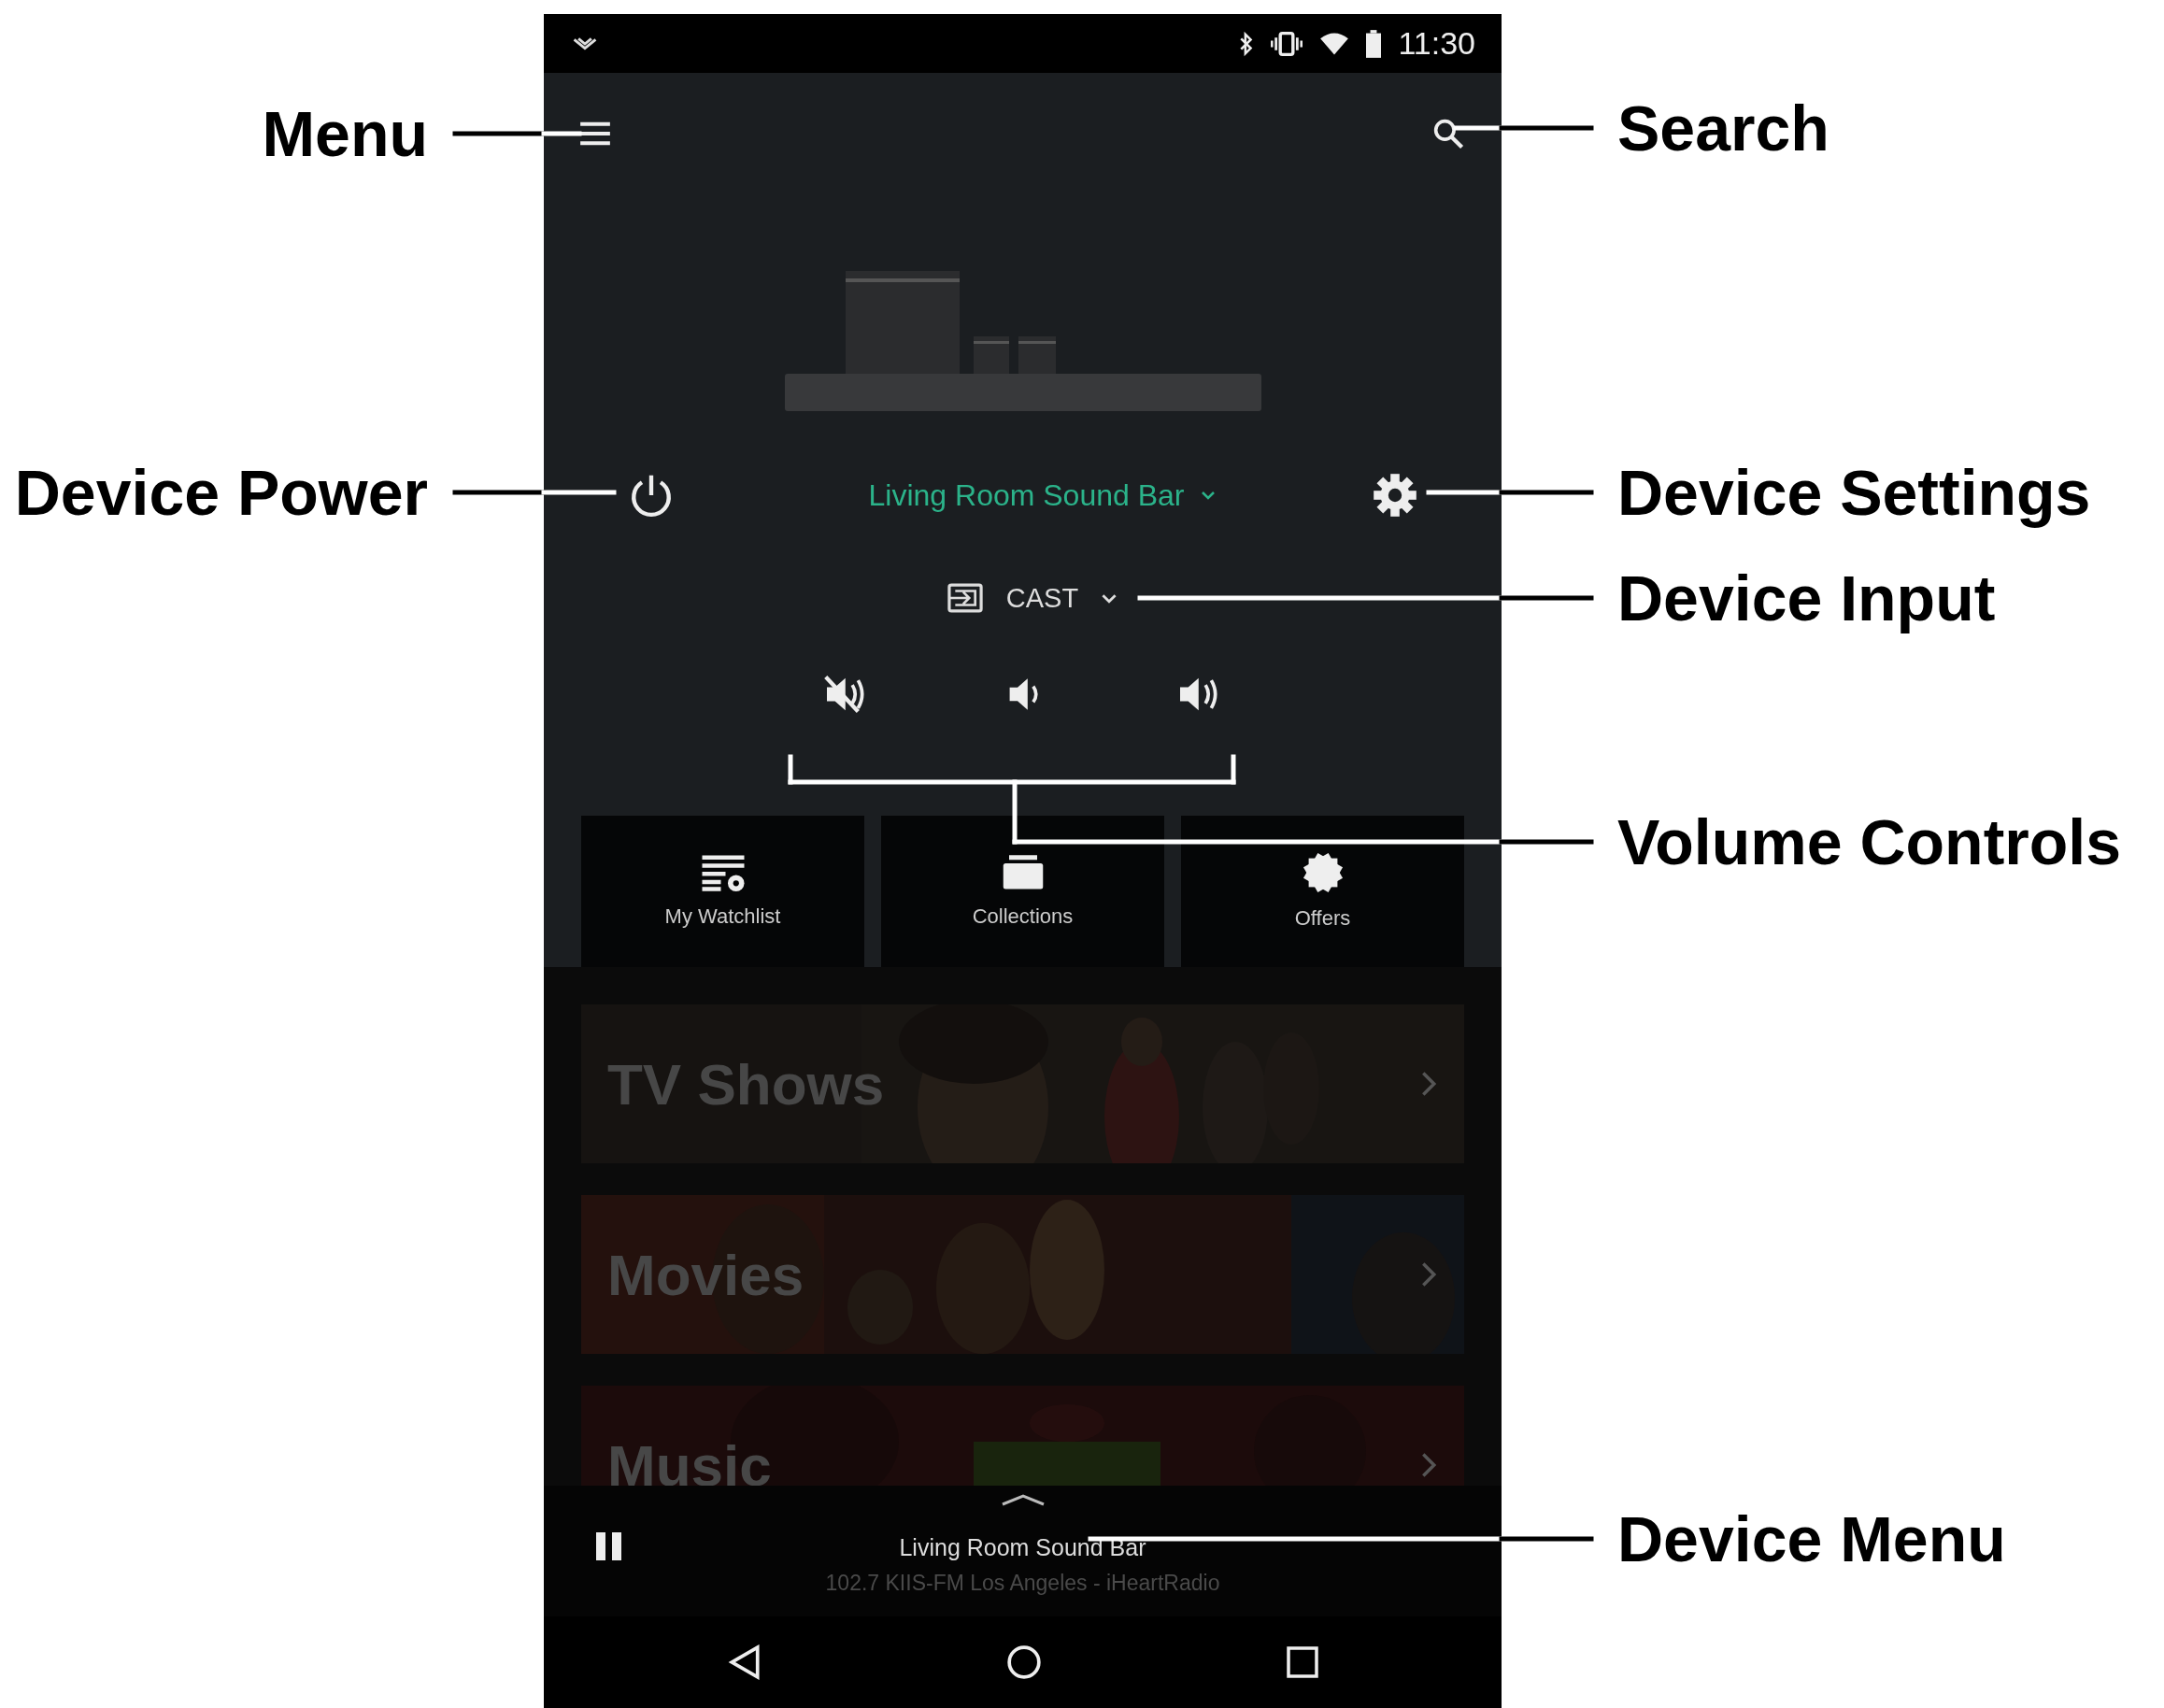 The height and width of the screenshot is (1708, 2164). Describe the element at coordinates (965, 598) in the screenshot. I see `input-icon` at that location.